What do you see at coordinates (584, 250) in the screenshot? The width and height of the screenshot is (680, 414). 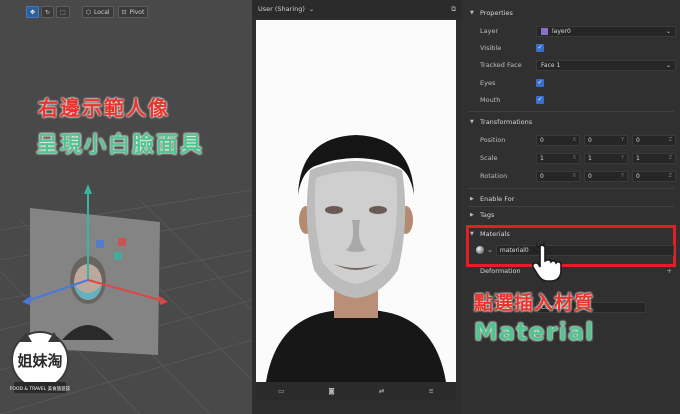 I see `material-field: material0` at bounding box center [584, 250].